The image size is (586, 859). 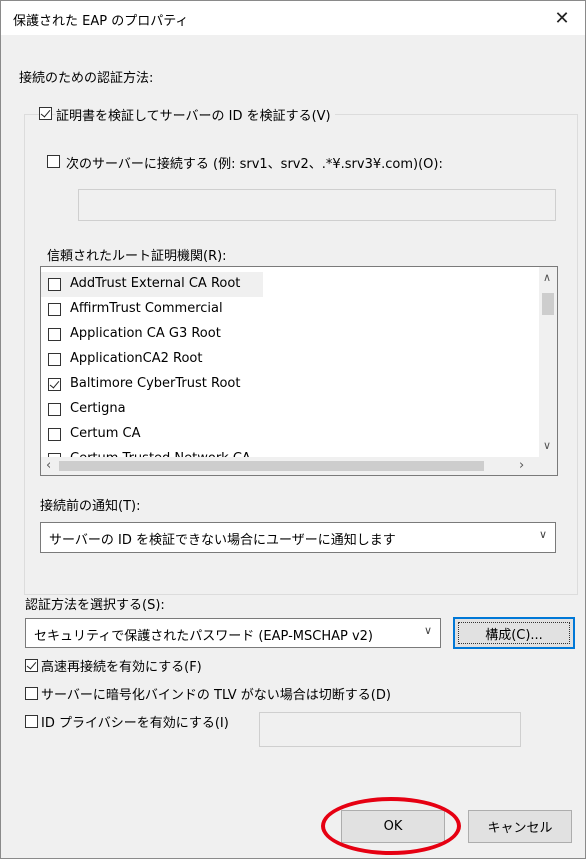 What do you see at coordinates (101, 21) in the screenshot?
I see `dialog-title: 保護された EAP のプロパティ` at bounding box center [101, 21].